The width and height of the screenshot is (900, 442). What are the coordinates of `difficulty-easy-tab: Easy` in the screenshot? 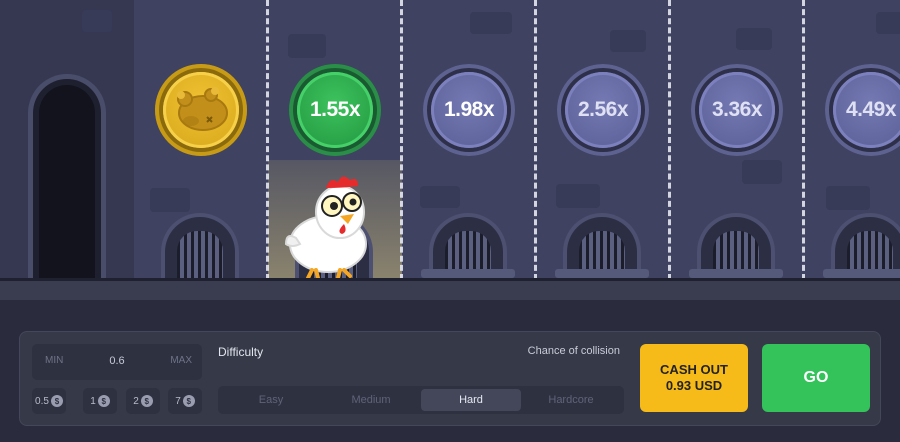 It's located at (271, 400).